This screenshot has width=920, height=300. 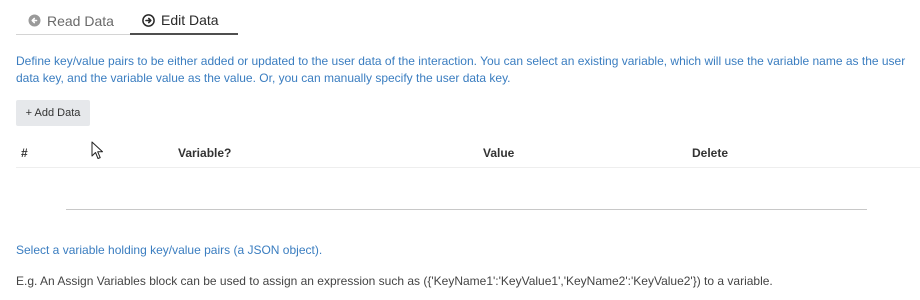 I want to click on column-header-delete: Delete, so click(x=710, y=153).